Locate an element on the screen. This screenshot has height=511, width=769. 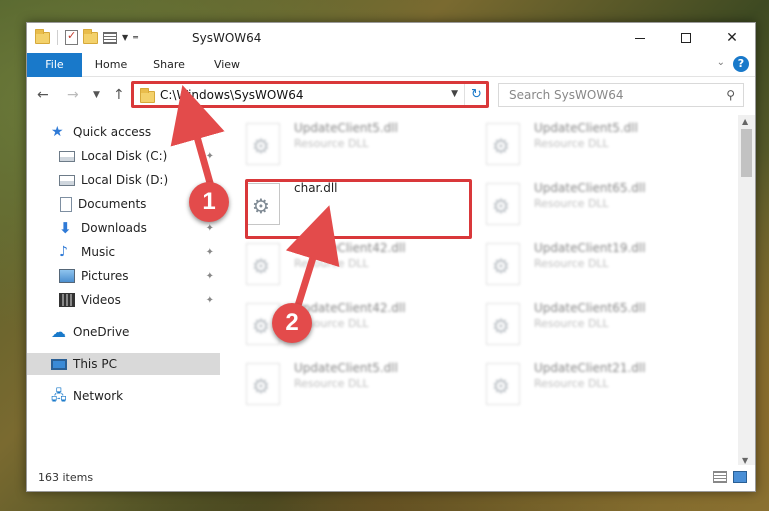
scroll-up-icon: ▲ is located at coordinates (745, 121).